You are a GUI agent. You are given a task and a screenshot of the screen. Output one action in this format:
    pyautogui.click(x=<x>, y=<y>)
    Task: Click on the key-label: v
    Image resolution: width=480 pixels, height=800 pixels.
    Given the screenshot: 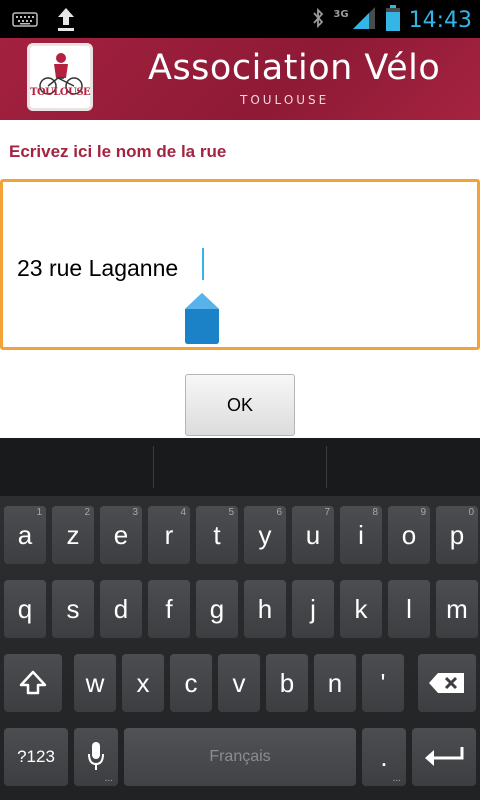 What is the action you would take?
    pyautogui.click(x=239, y=682)
    